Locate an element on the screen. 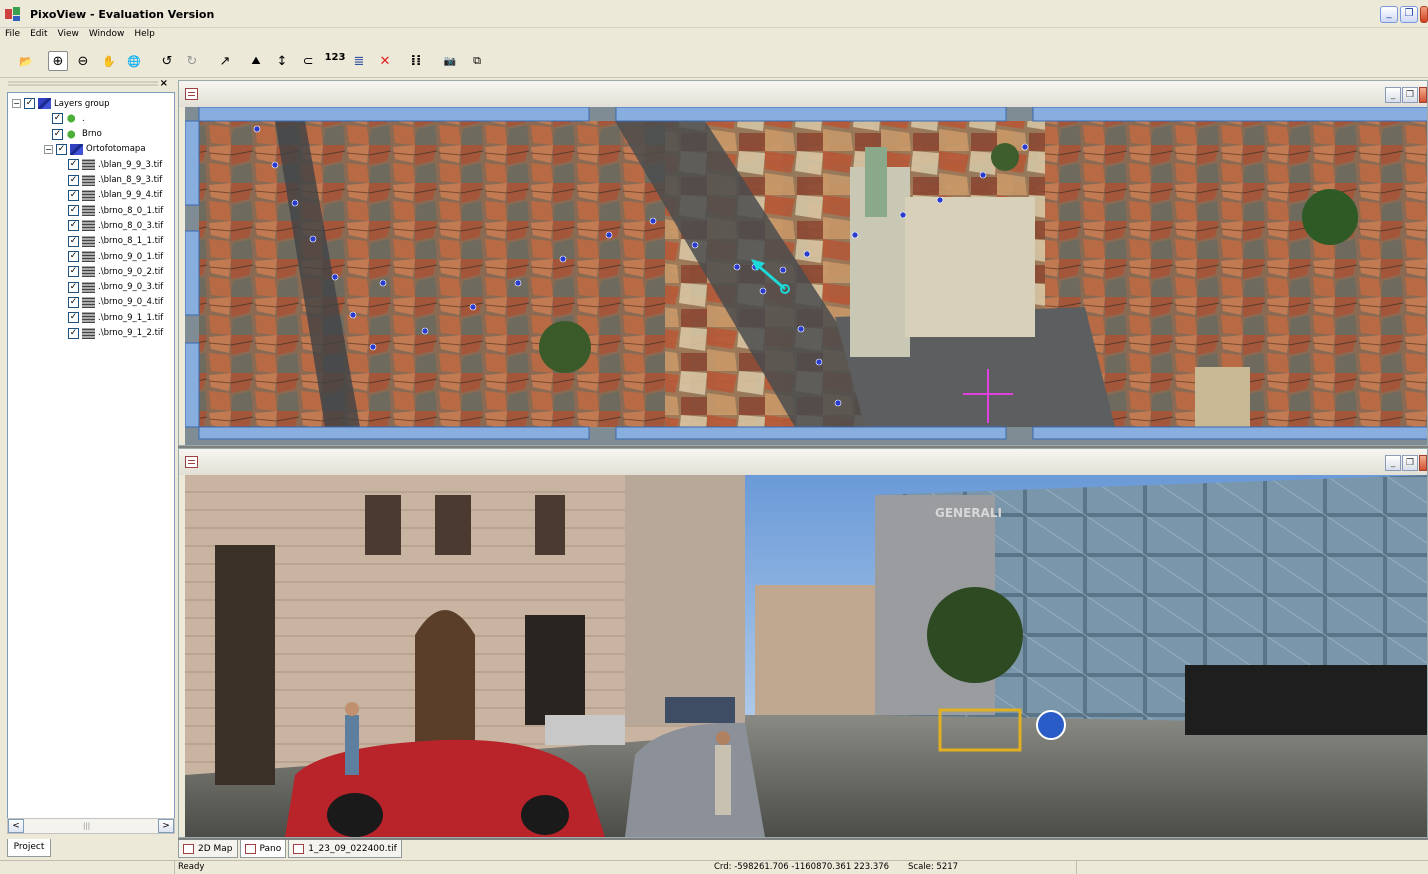 This screenshot has height=874, width=1428. globe-button: 🌐 is located at coordinates (134, 61).